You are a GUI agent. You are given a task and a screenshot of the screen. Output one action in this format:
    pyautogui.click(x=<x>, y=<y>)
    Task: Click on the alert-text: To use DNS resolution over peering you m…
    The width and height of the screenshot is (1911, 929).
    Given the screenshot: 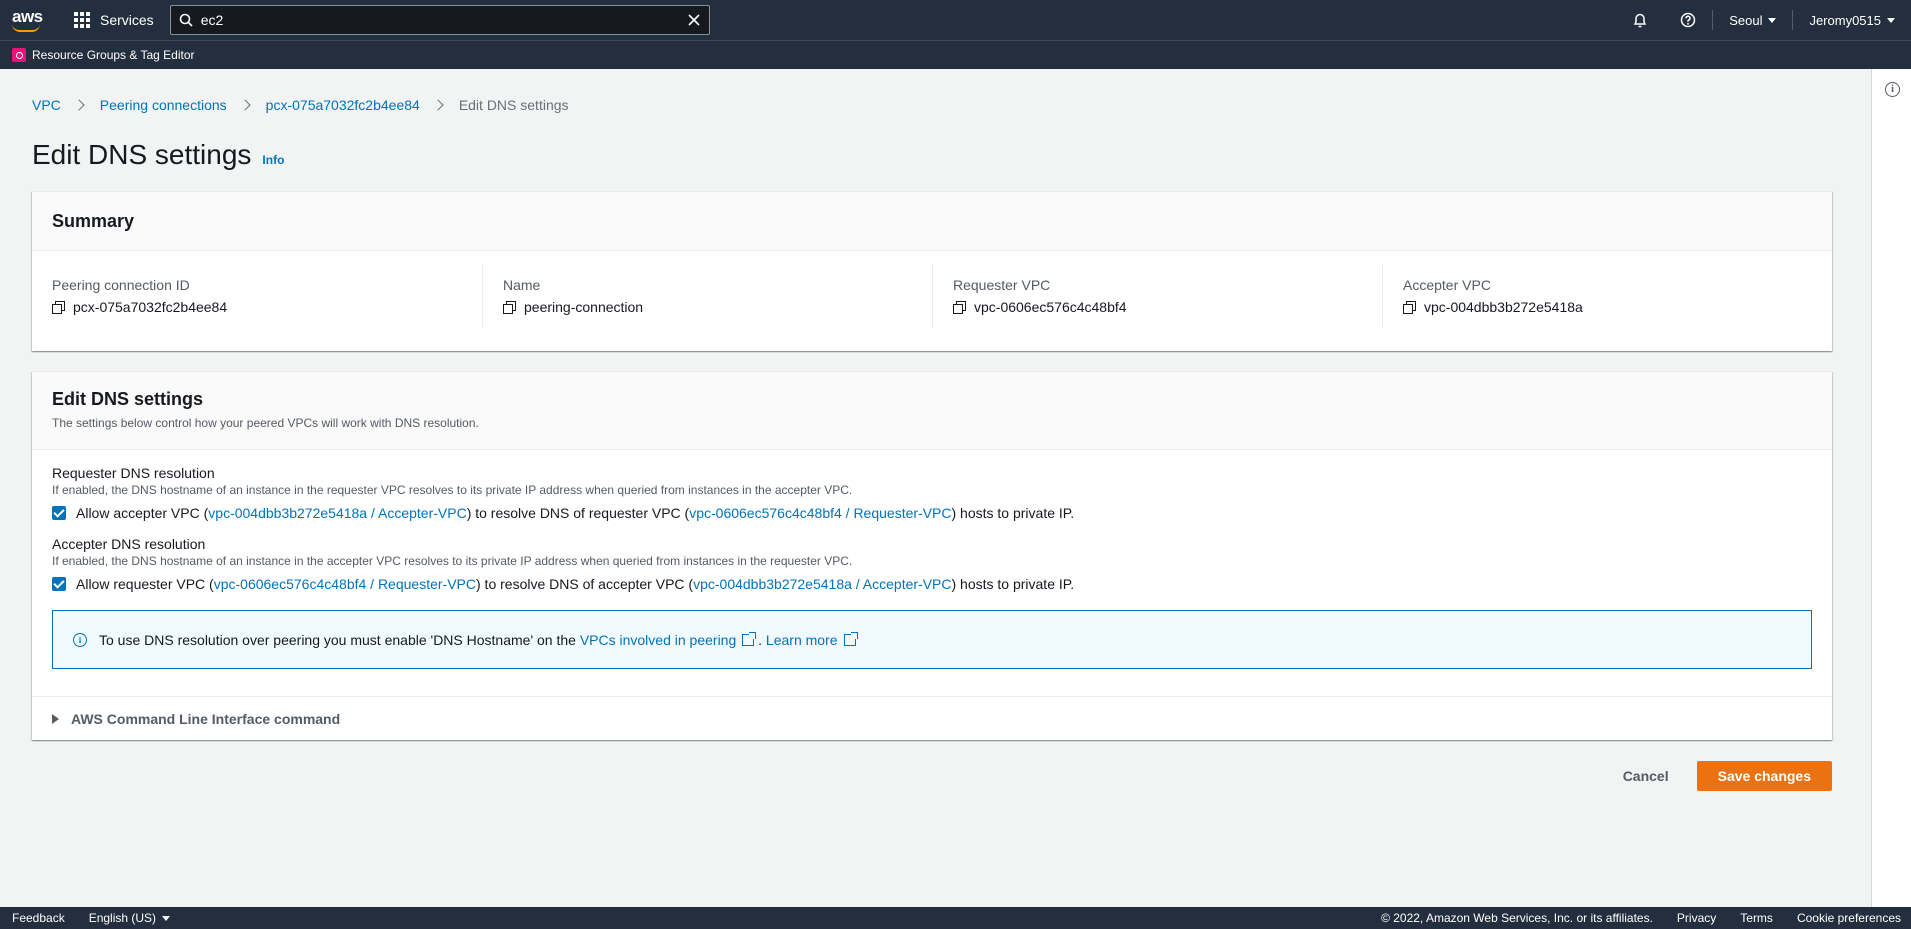 What is the action you would take?
    pyautogui.click(x=337, y=639)
    